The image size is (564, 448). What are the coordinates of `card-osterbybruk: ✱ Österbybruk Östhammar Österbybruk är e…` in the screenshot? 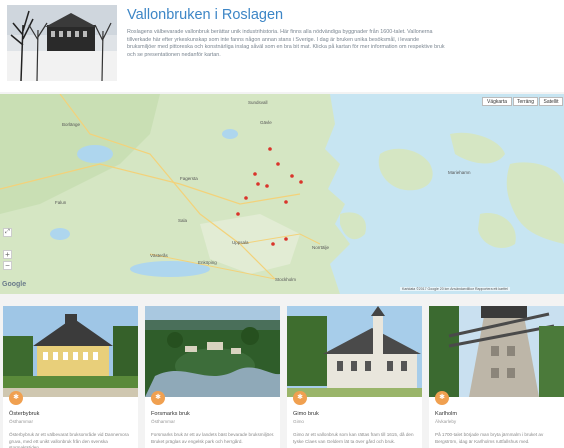 It's located at (70, 377).